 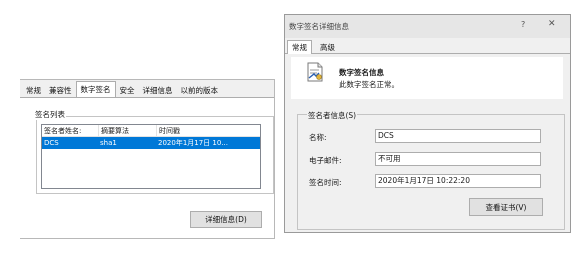 I want to click on title-bar: 数字签名详细信息 ? ✕, so click(x=427, y=26).